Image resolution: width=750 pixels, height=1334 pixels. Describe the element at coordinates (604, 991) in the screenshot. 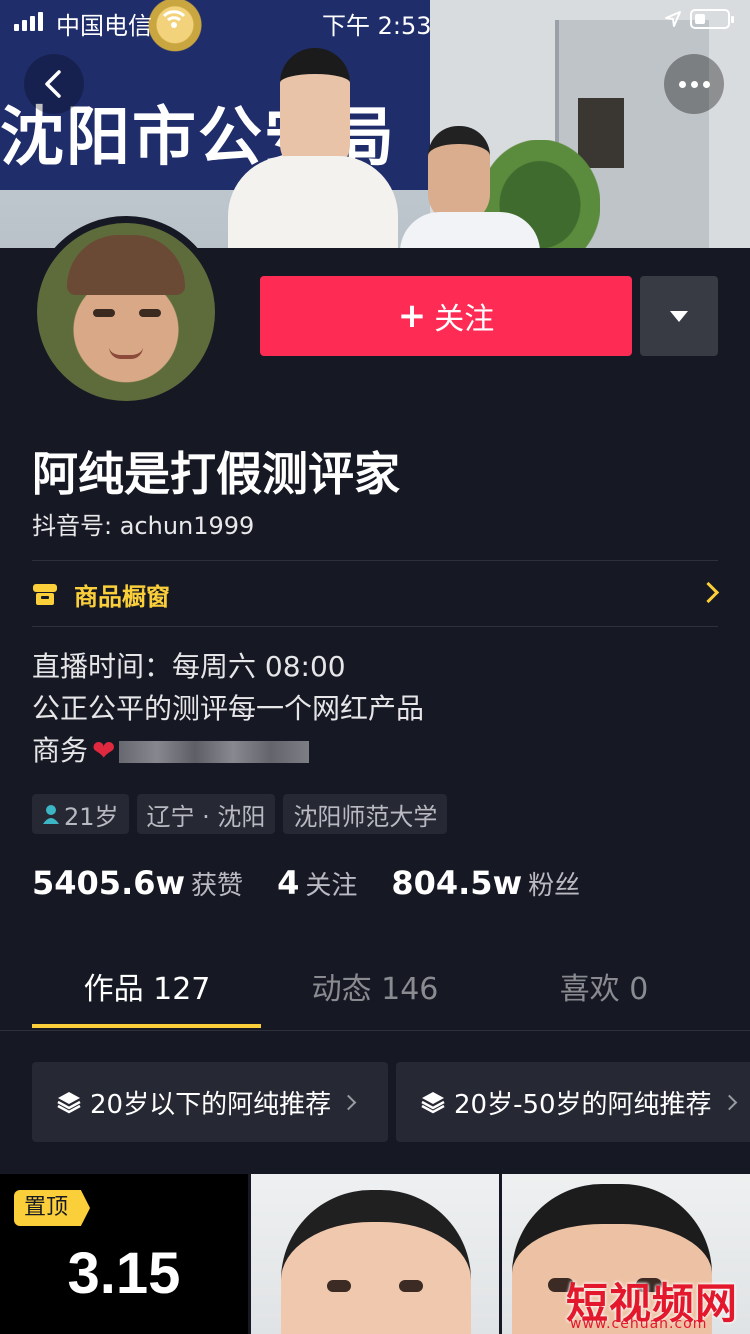

I see `tab-likes: 喜欢 0` at that location.